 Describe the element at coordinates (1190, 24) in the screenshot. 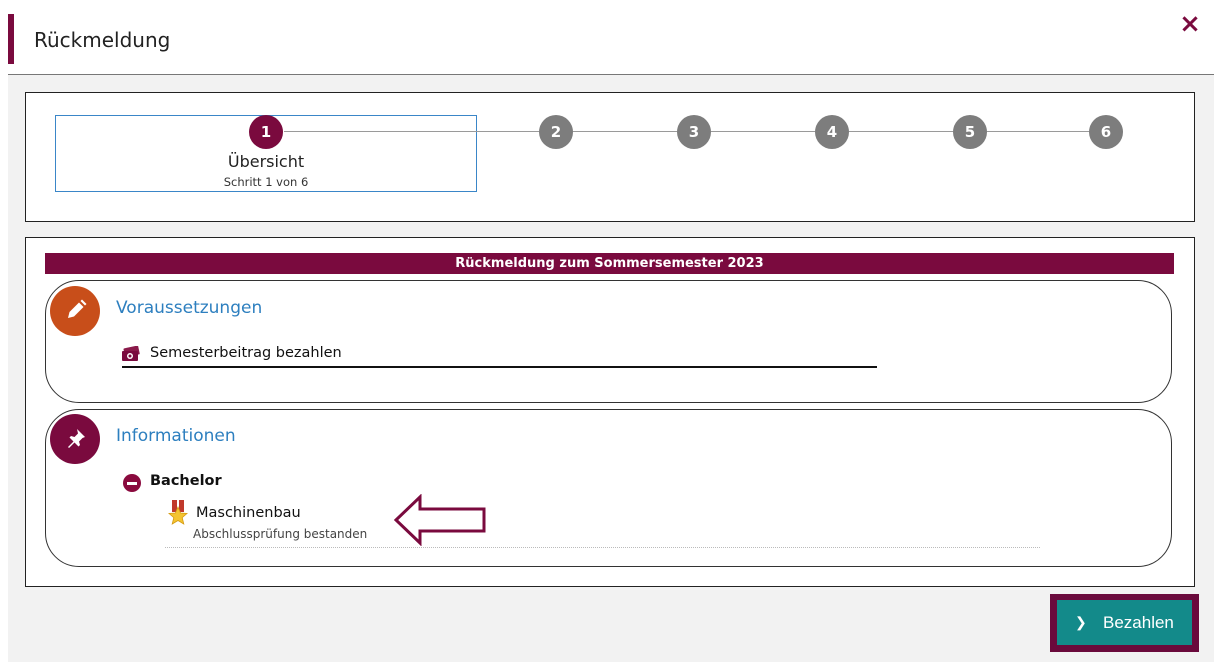

I see `close-button: ×` at that location.